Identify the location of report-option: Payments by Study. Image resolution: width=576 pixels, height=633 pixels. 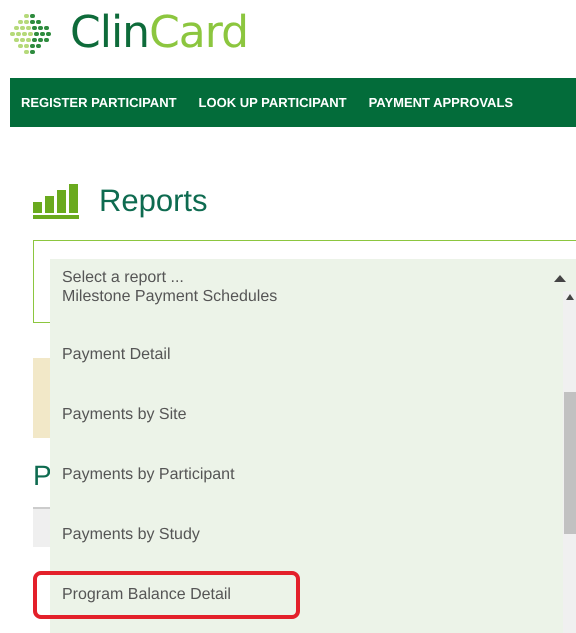
(306, 537).